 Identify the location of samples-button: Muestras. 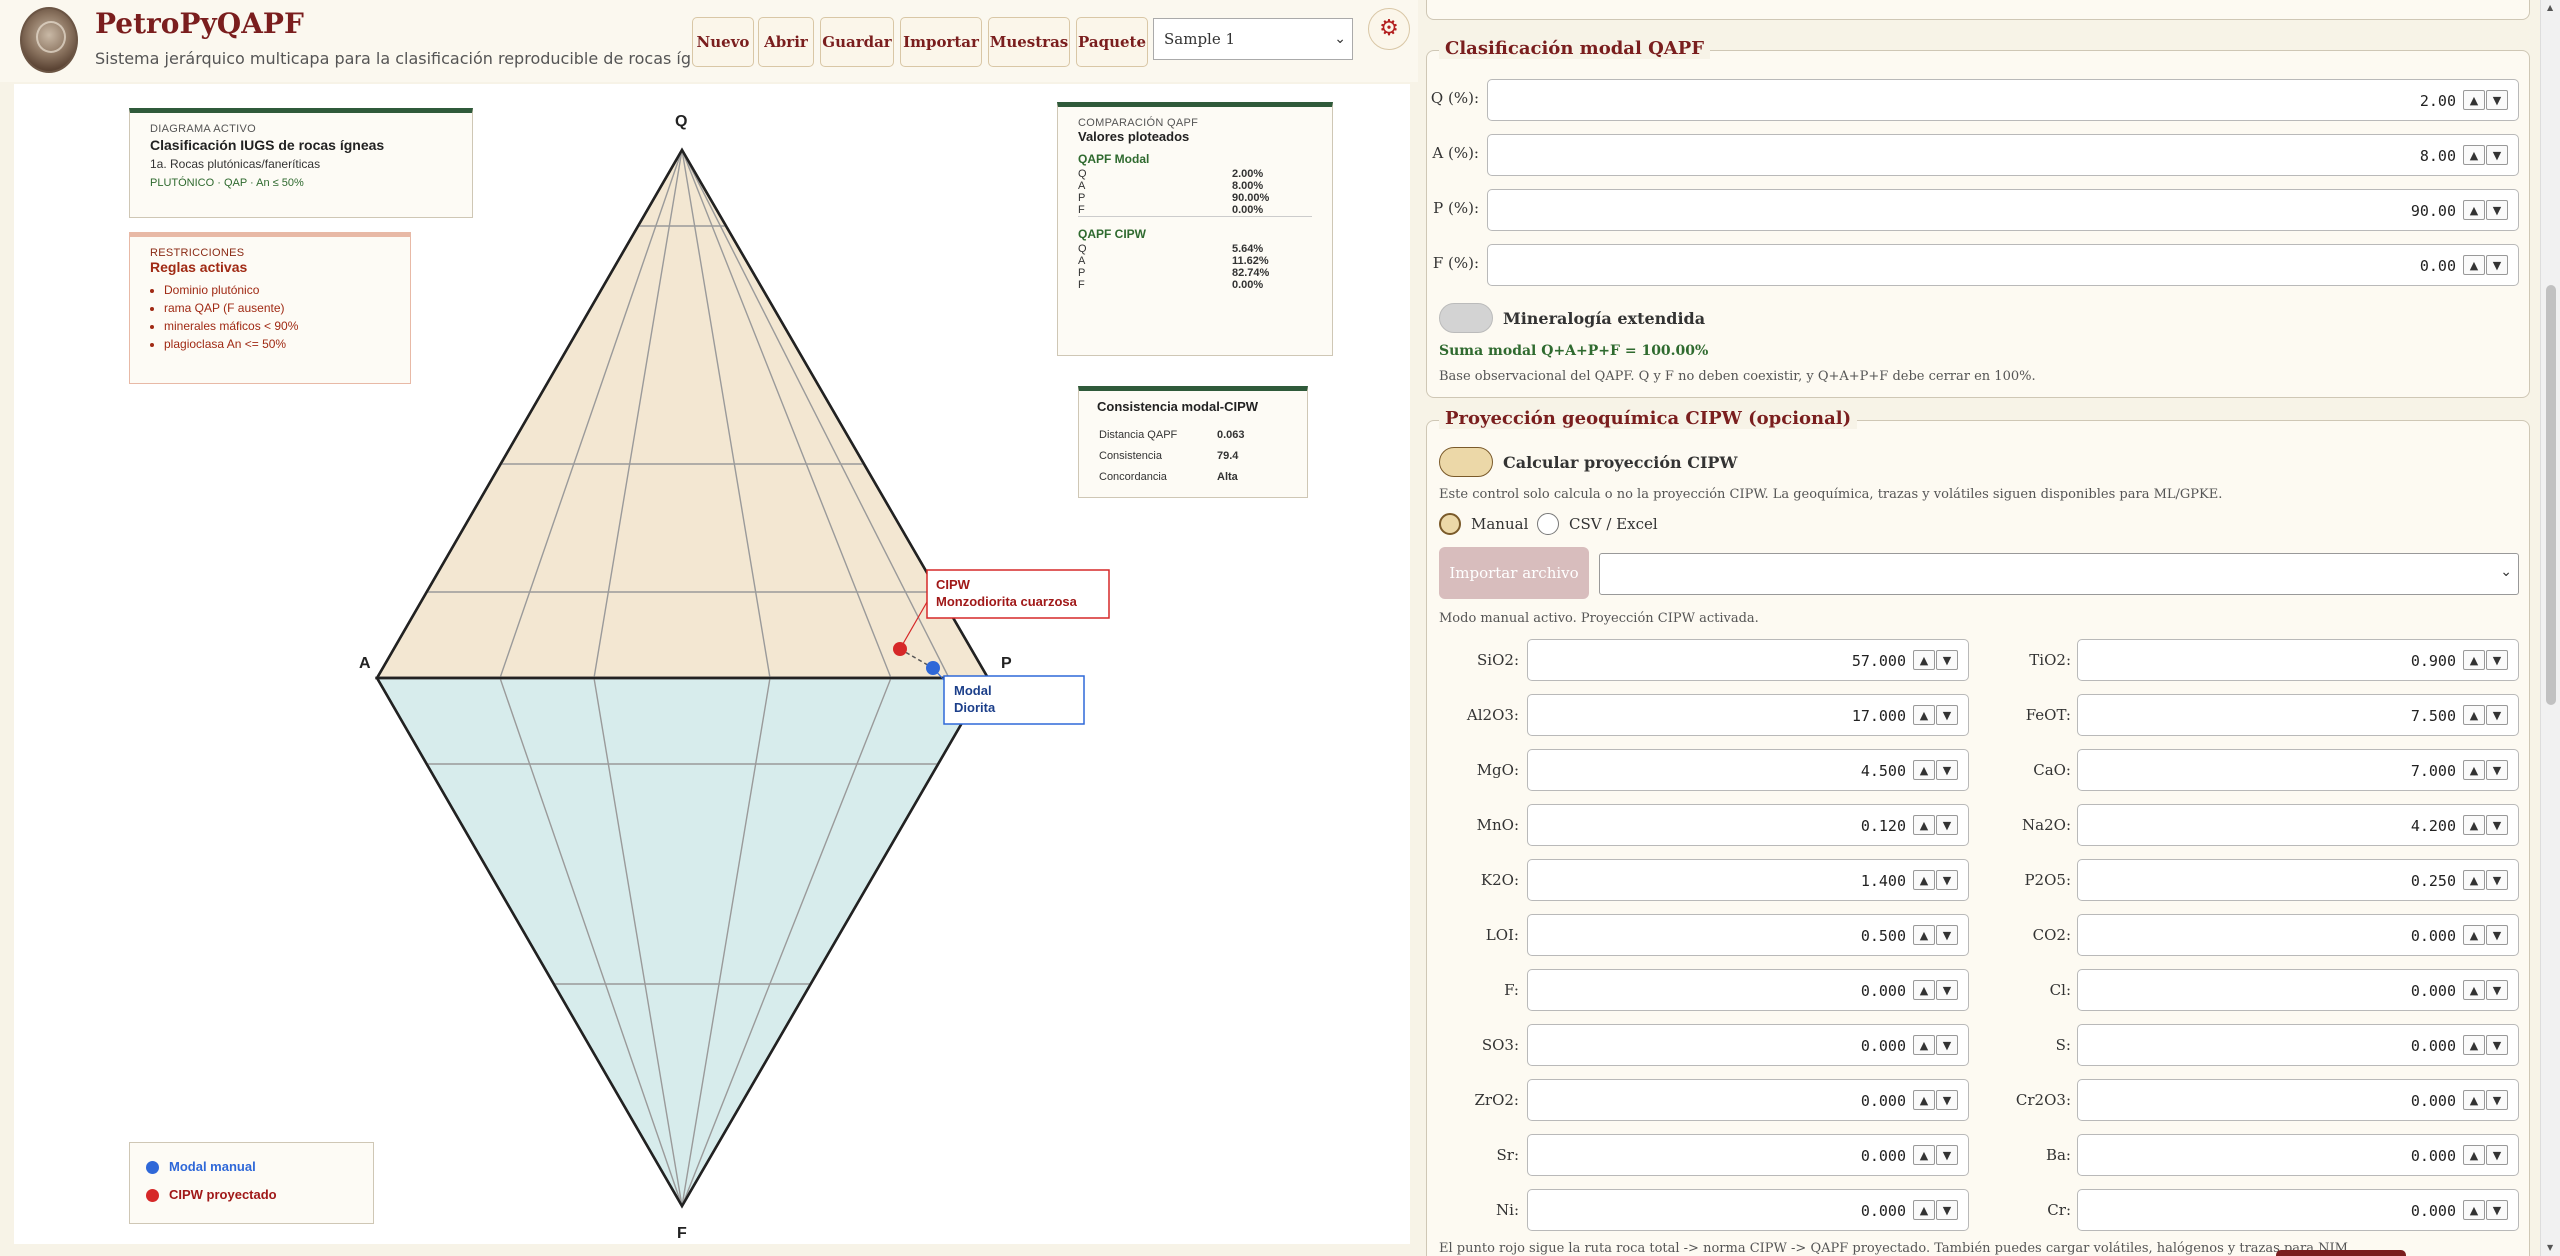
(1029, 42).